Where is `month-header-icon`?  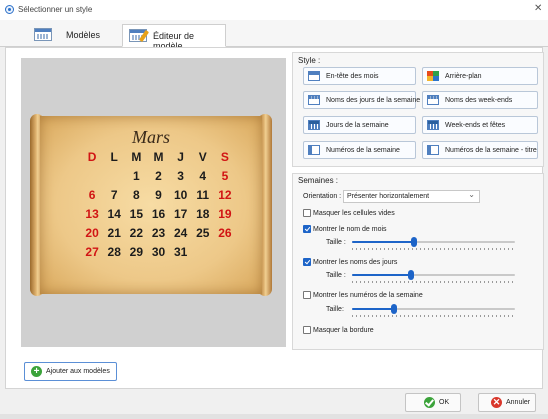
month-header-icon is located at coordinates (314, 76).